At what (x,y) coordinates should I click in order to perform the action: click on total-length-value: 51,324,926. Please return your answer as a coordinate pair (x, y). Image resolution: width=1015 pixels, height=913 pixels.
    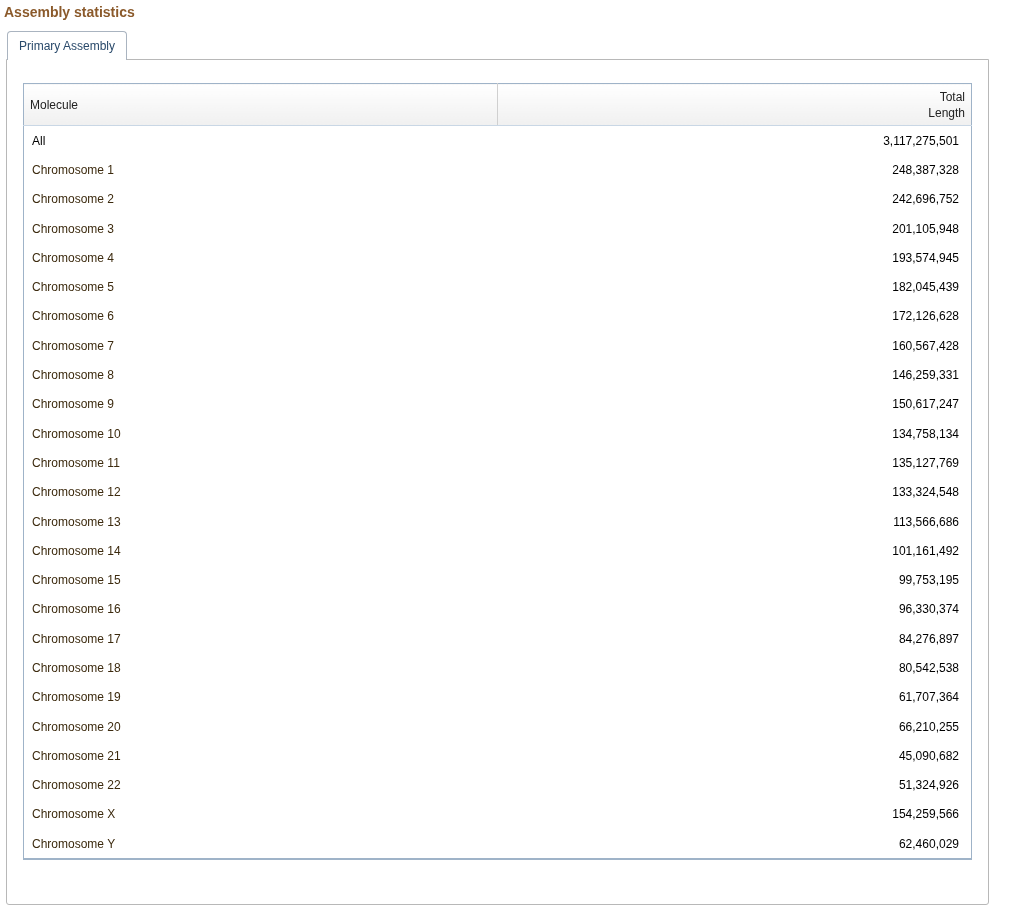
    Looking at the image, I should click on (928, 785).